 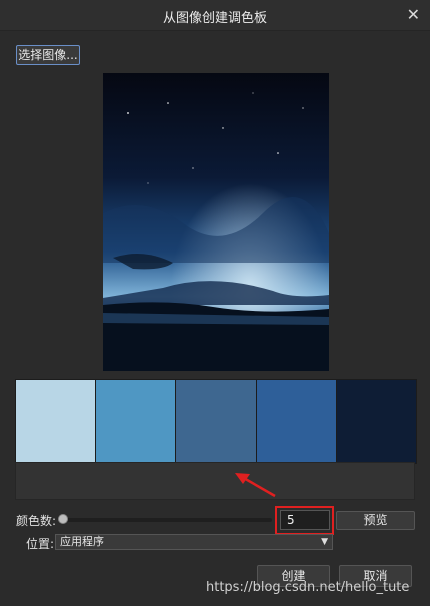 What do you see at coordinates (304, 520) in the screenshot?
I see `annotation-highlight-box` at bounding box center [304, 520].